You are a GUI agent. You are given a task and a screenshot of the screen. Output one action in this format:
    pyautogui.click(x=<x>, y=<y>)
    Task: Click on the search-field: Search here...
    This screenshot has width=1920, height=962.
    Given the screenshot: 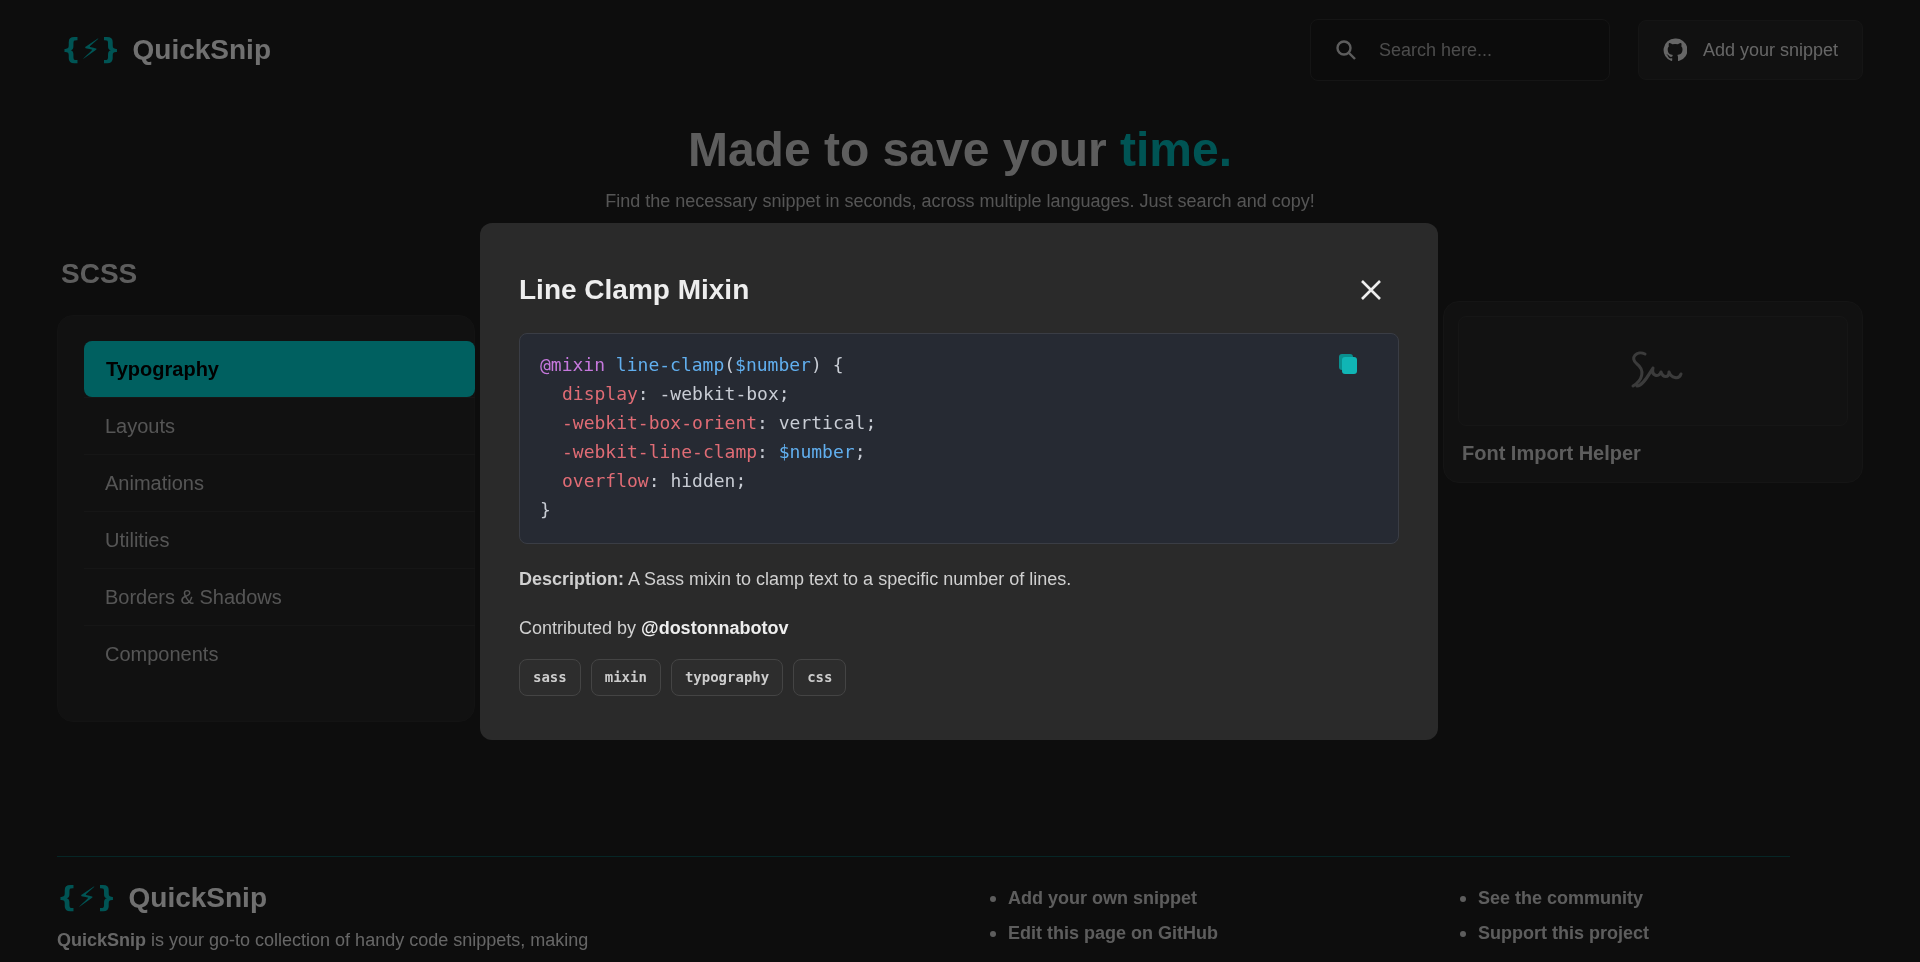 What is the action you would take?
    pyautogui.click(x=1459, y=50)
    